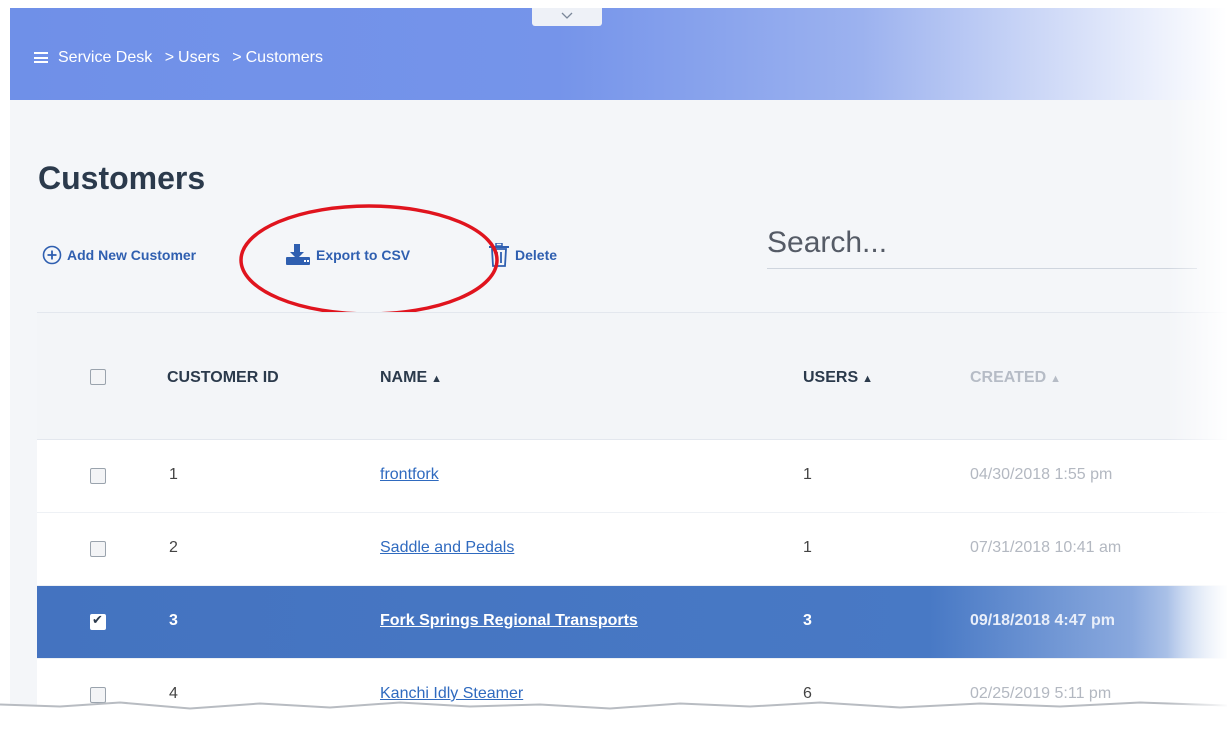 The width and height of the screenshot is (1227, 750). I want to click on table-row: 1 frontfork 1 04/30/2018 1:55 pm, so click(632, 476).